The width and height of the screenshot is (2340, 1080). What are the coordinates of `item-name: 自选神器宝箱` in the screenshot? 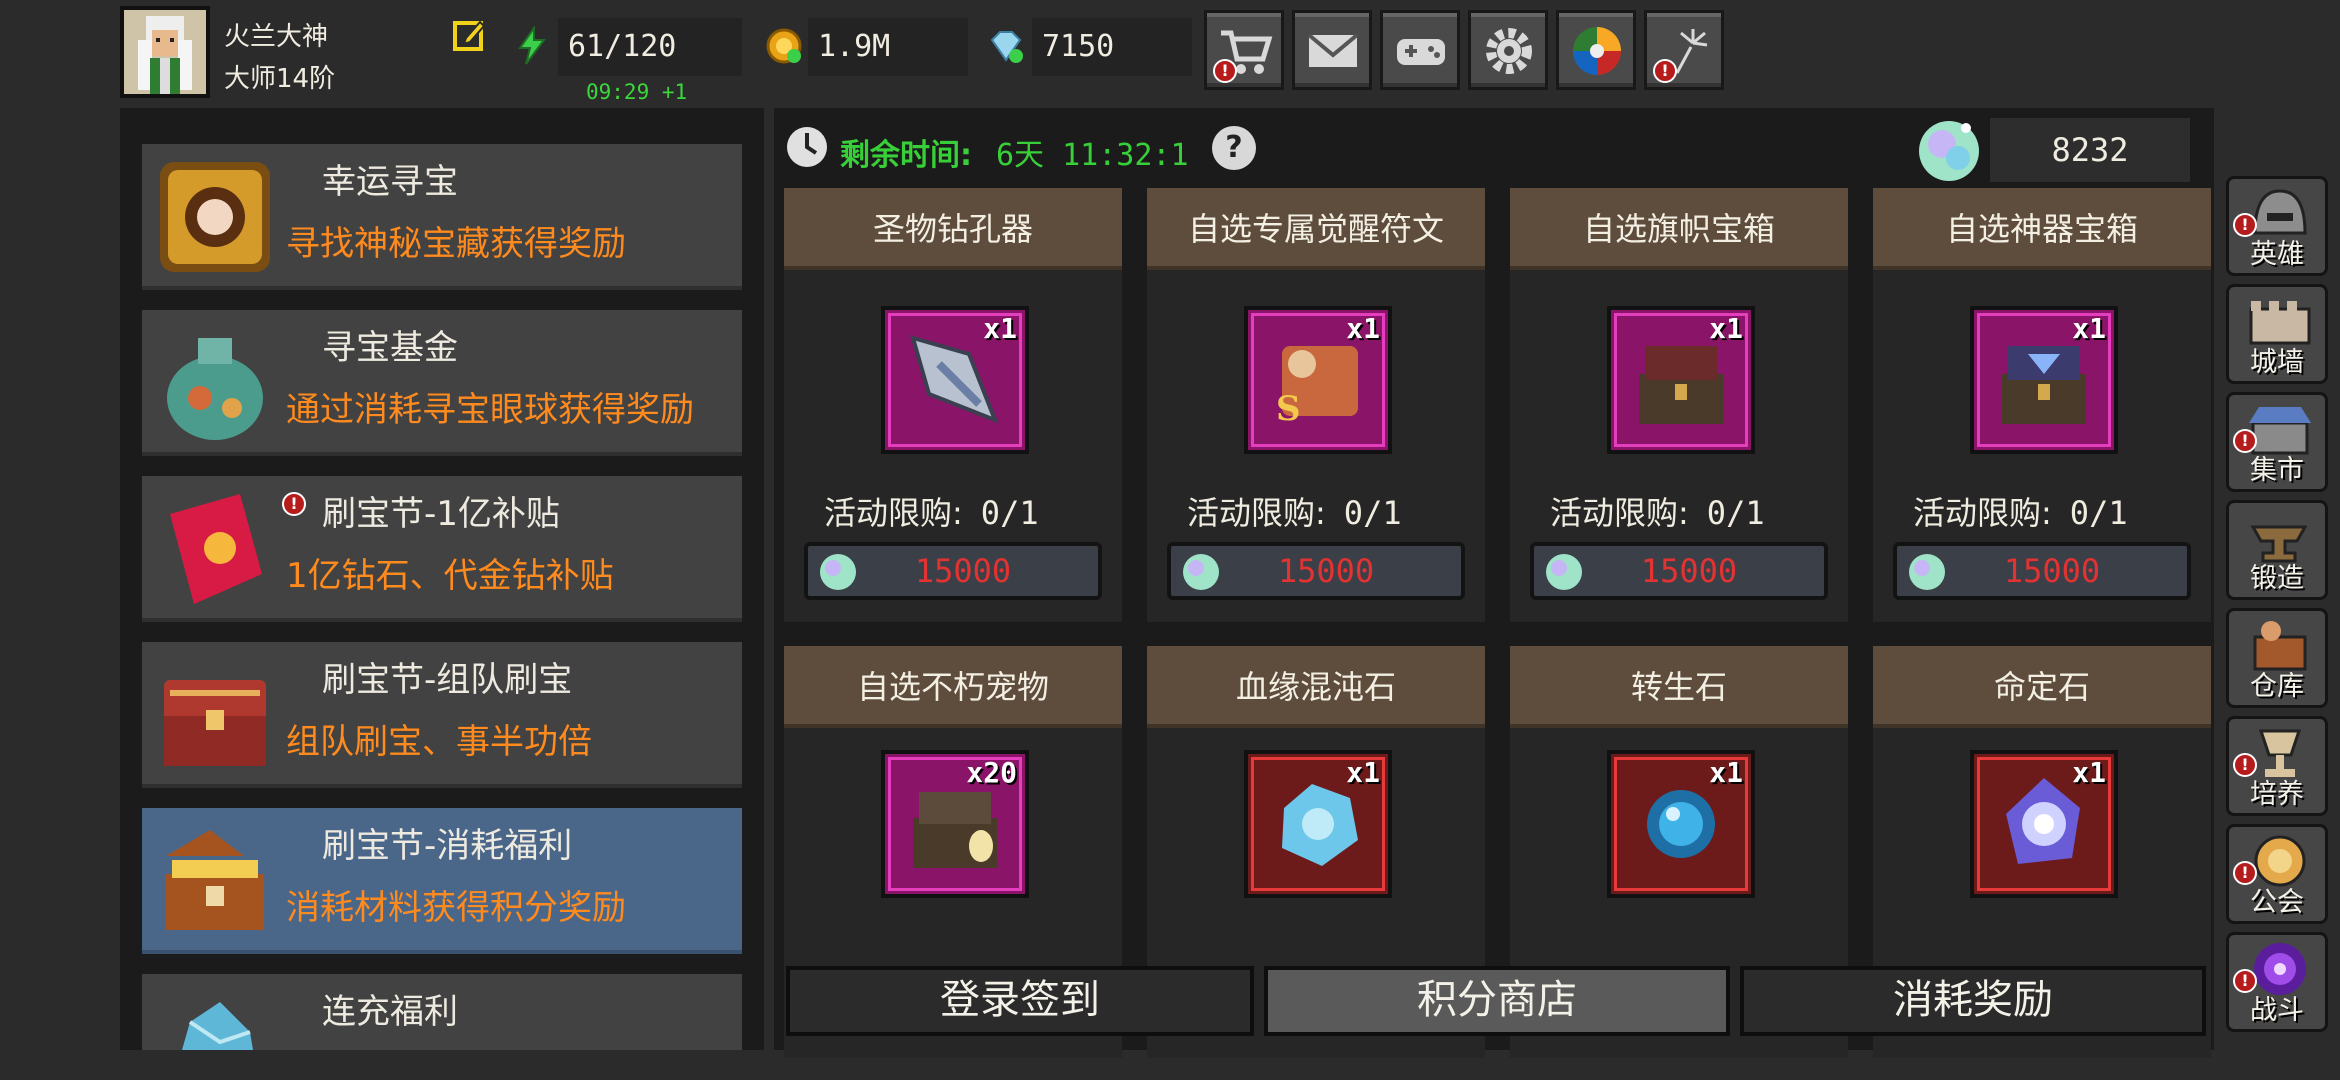 It's located at (2042, 229).